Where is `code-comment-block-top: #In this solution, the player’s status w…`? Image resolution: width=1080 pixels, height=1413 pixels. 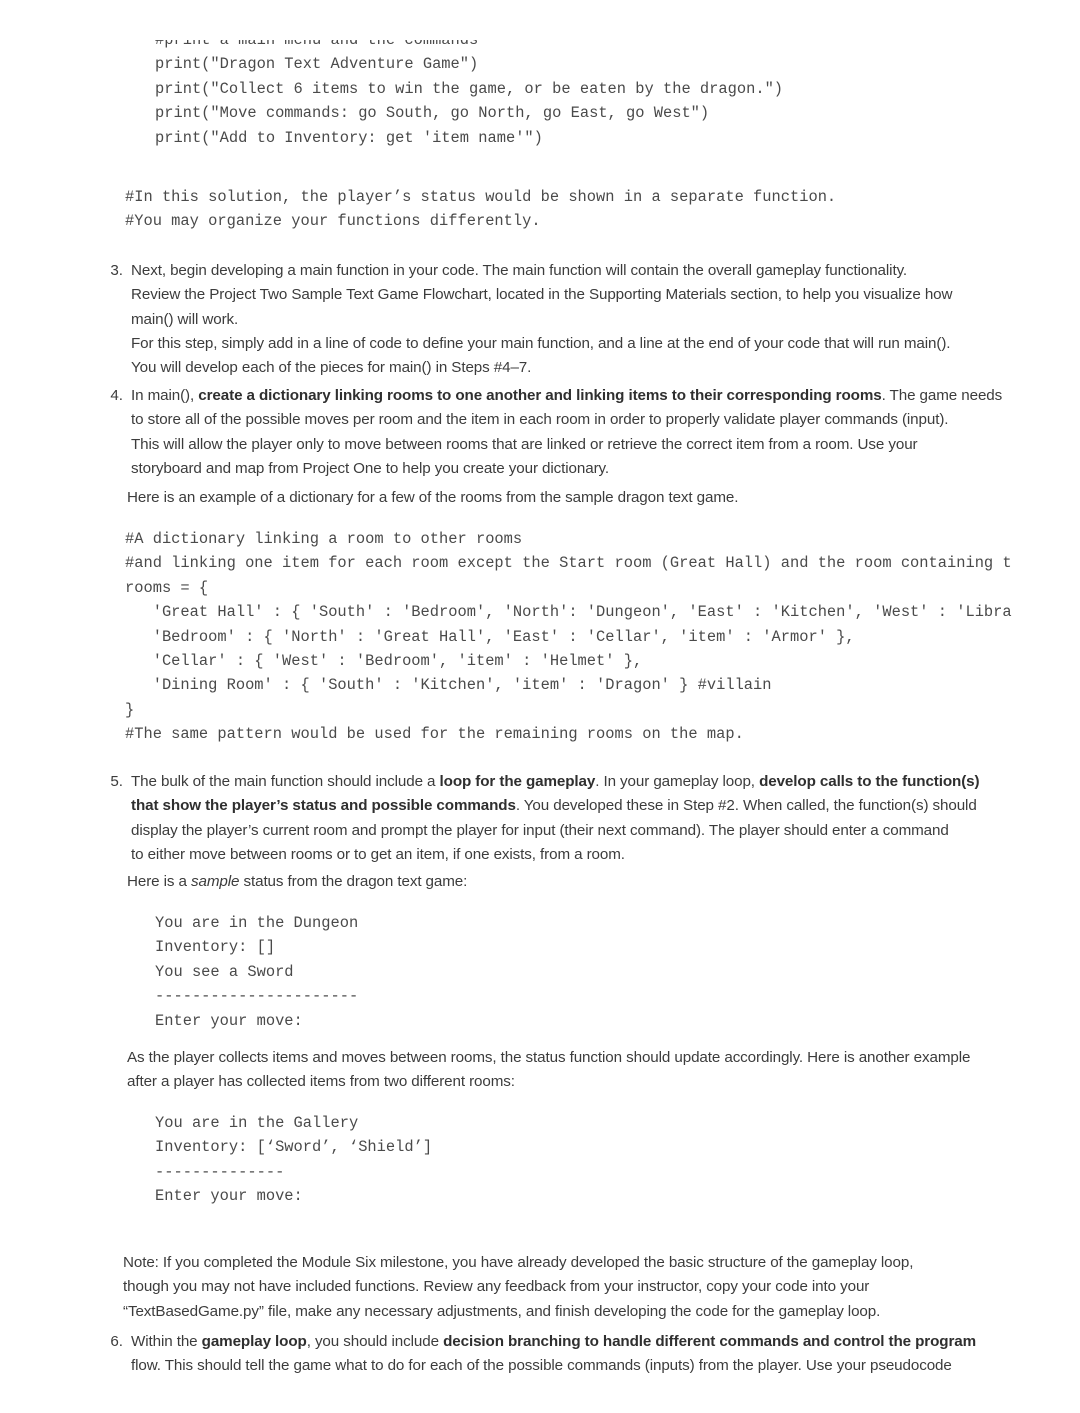
code-comment-block-top: #In this solution, the player’s status w… is located at coordinates (585, 209).